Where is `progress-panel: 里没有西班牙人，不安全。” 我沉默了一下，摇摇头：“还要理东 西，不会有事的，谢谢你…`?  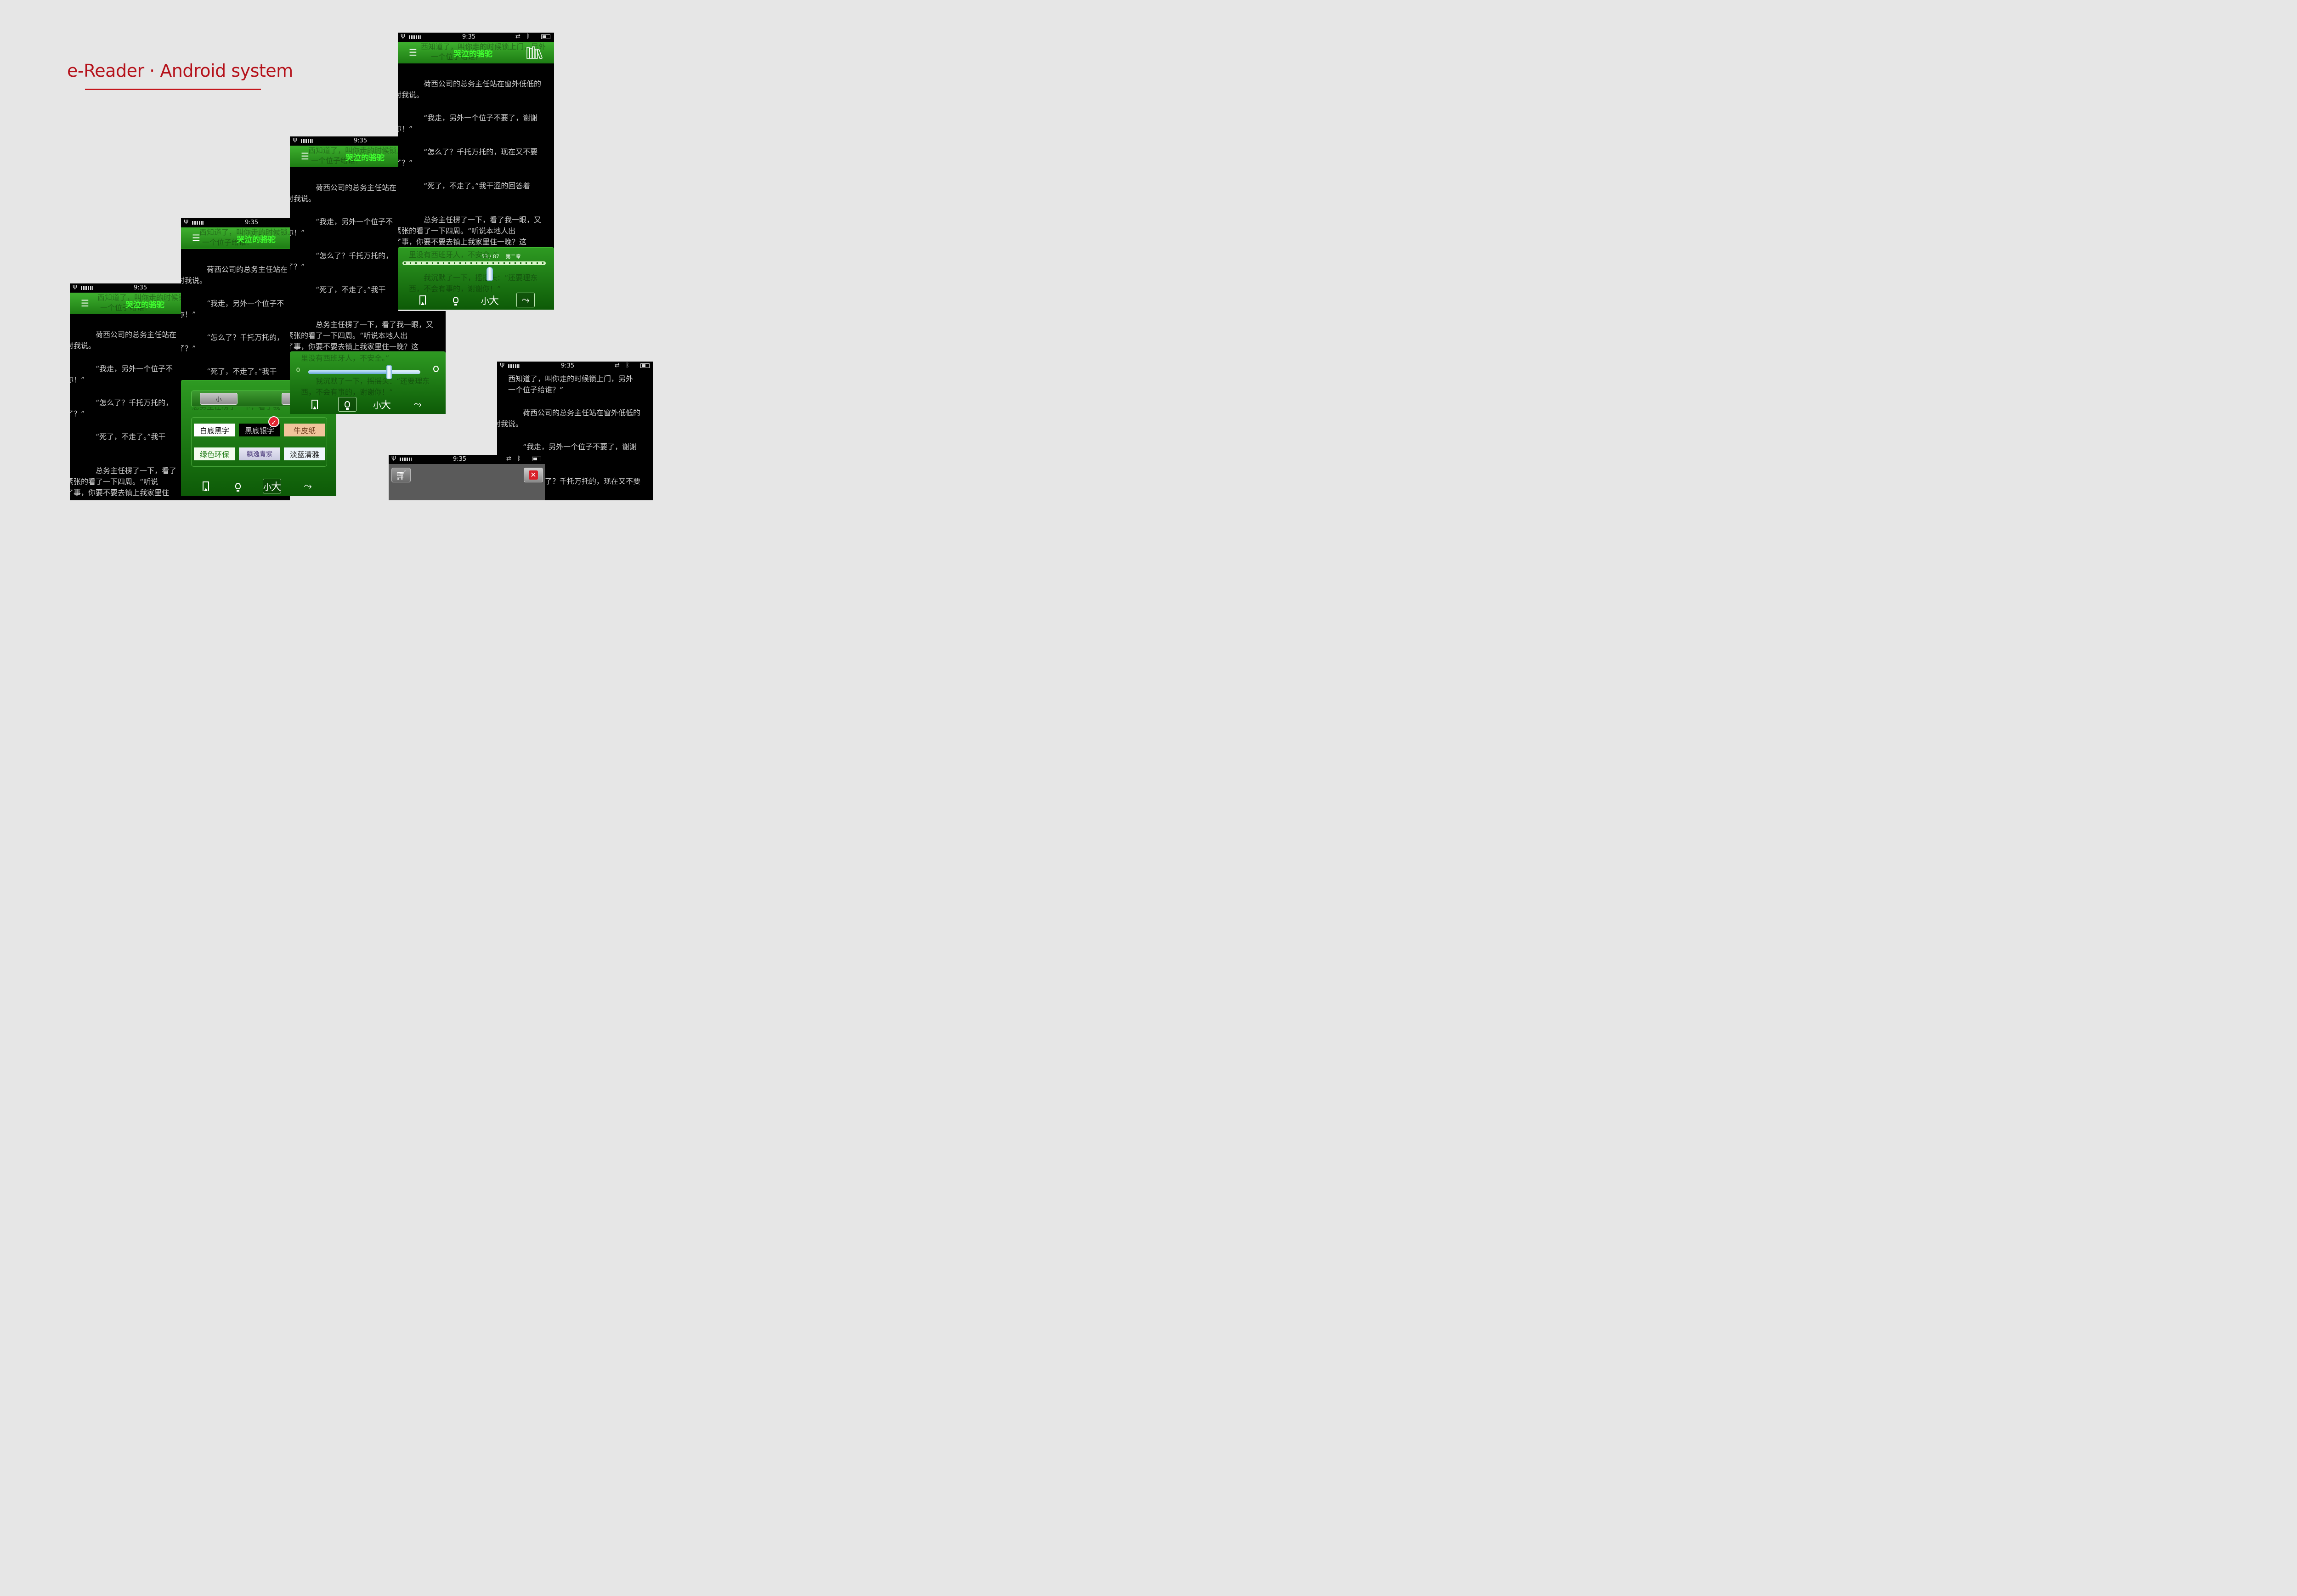
progress-panel: 里没有西班牙人，不安全。” 我沉默了一下，摇摇头：“还要理东 西，不会有事的，谢谢你… is located at coordinates (476, 278).